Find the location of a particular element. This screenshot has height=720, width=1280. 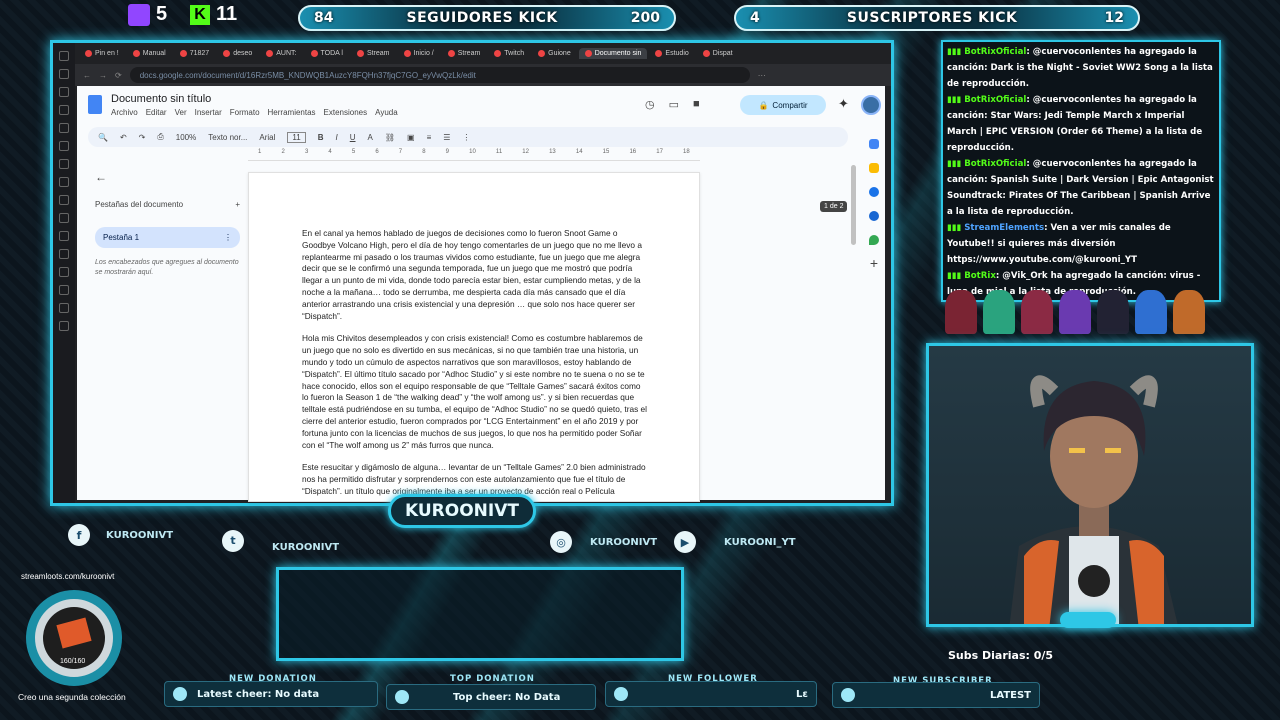

document-title: Documento sin título is located at coordinates (161, 99).